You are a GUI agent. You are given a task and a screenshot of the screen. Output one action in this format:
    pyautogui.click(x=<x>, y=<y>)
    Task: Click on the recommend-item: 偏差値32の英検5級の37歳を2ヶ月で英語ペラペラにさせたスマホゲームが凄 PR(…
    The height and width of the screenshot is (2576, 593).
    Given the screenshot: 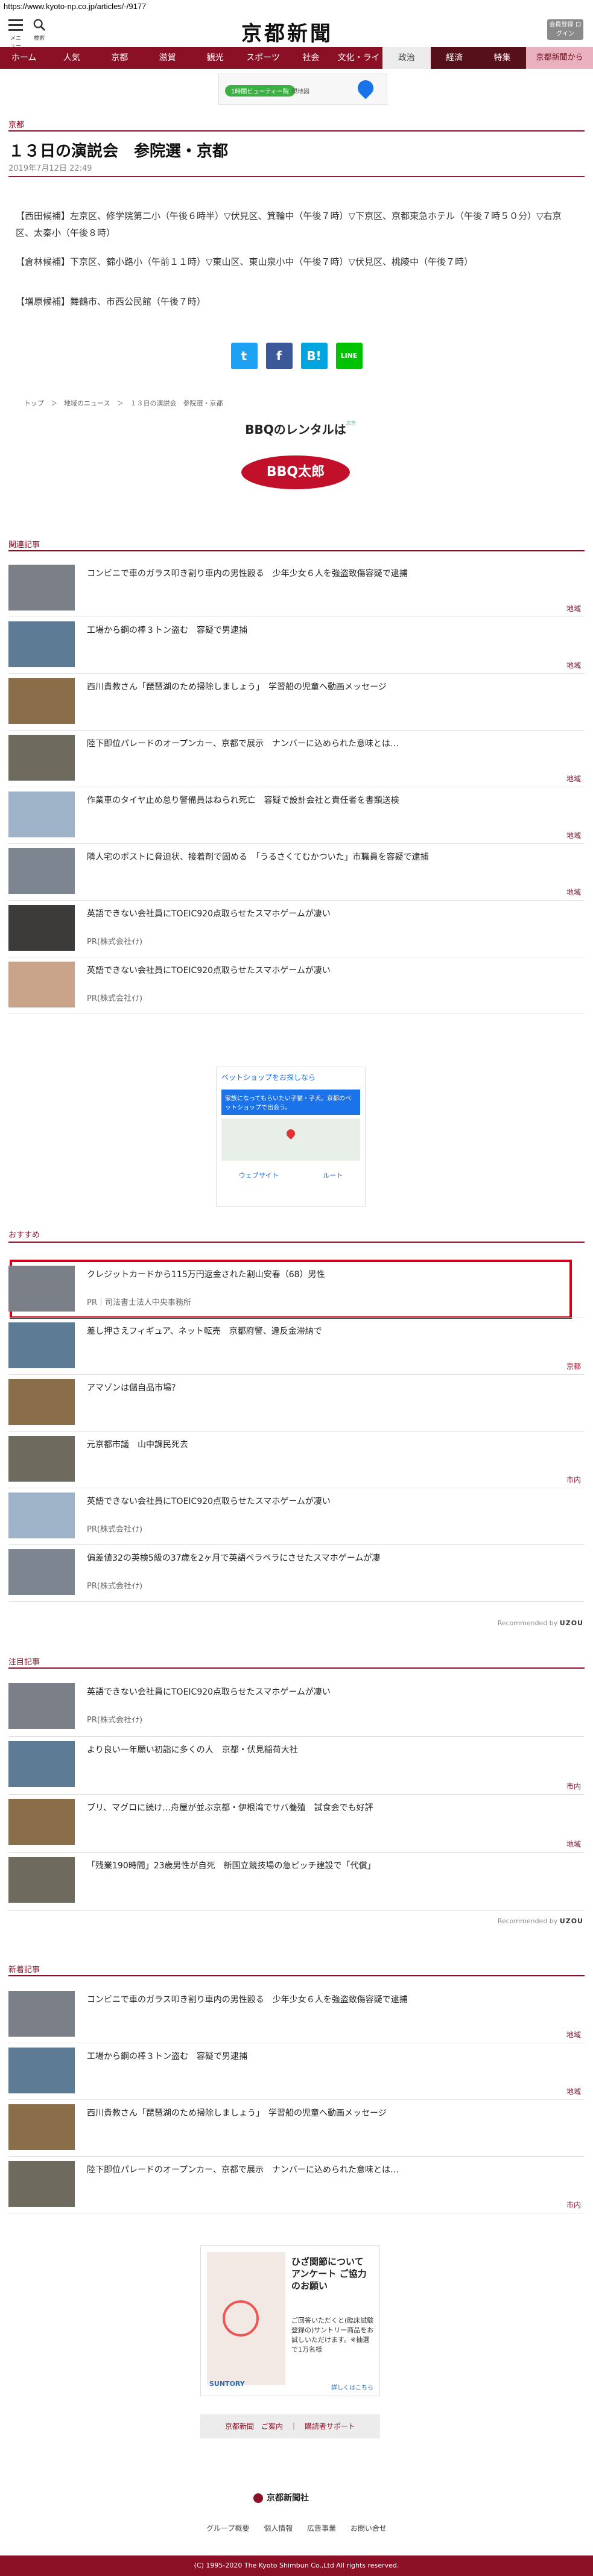 What is the action you would take?
    pyautogui.click(x=296, y=1574)
    